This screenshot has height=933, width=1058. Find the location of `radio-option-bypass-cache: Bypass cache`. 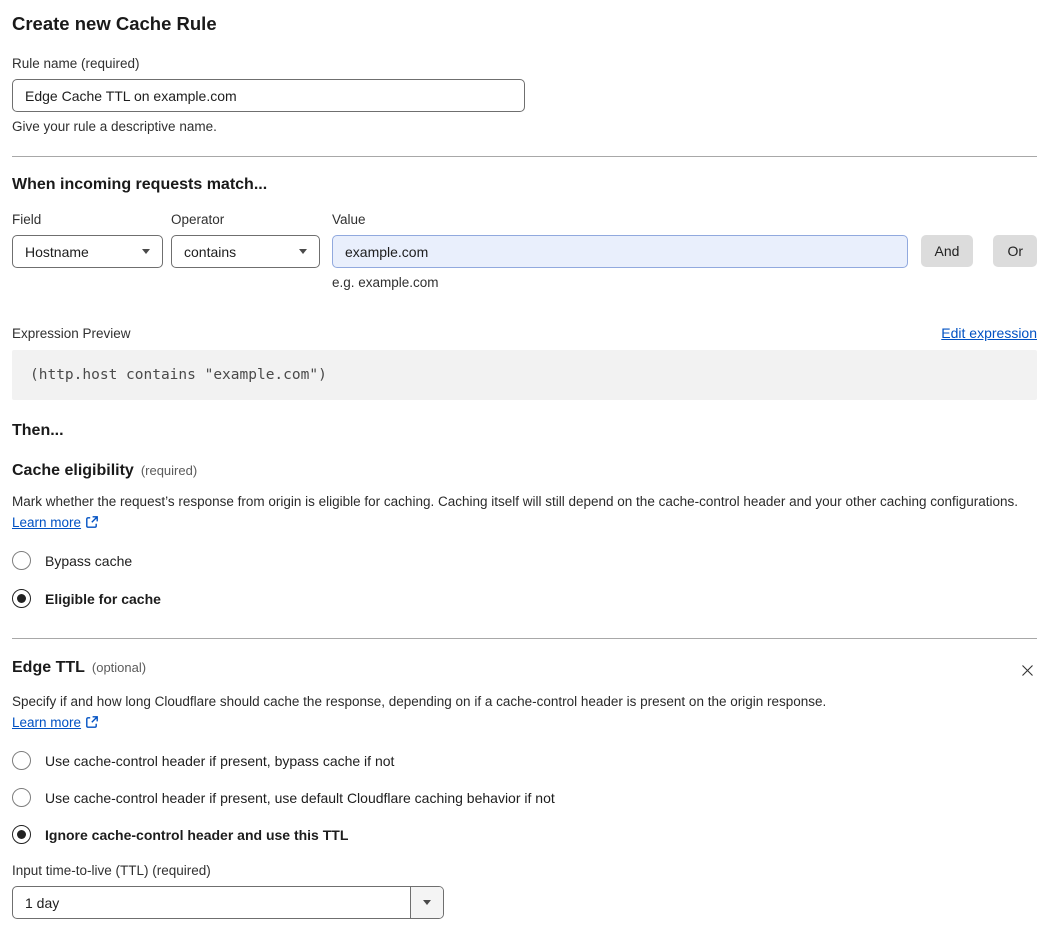

radio-option-bypass-cache: Bypass cache is located at coordinates (72, 560).